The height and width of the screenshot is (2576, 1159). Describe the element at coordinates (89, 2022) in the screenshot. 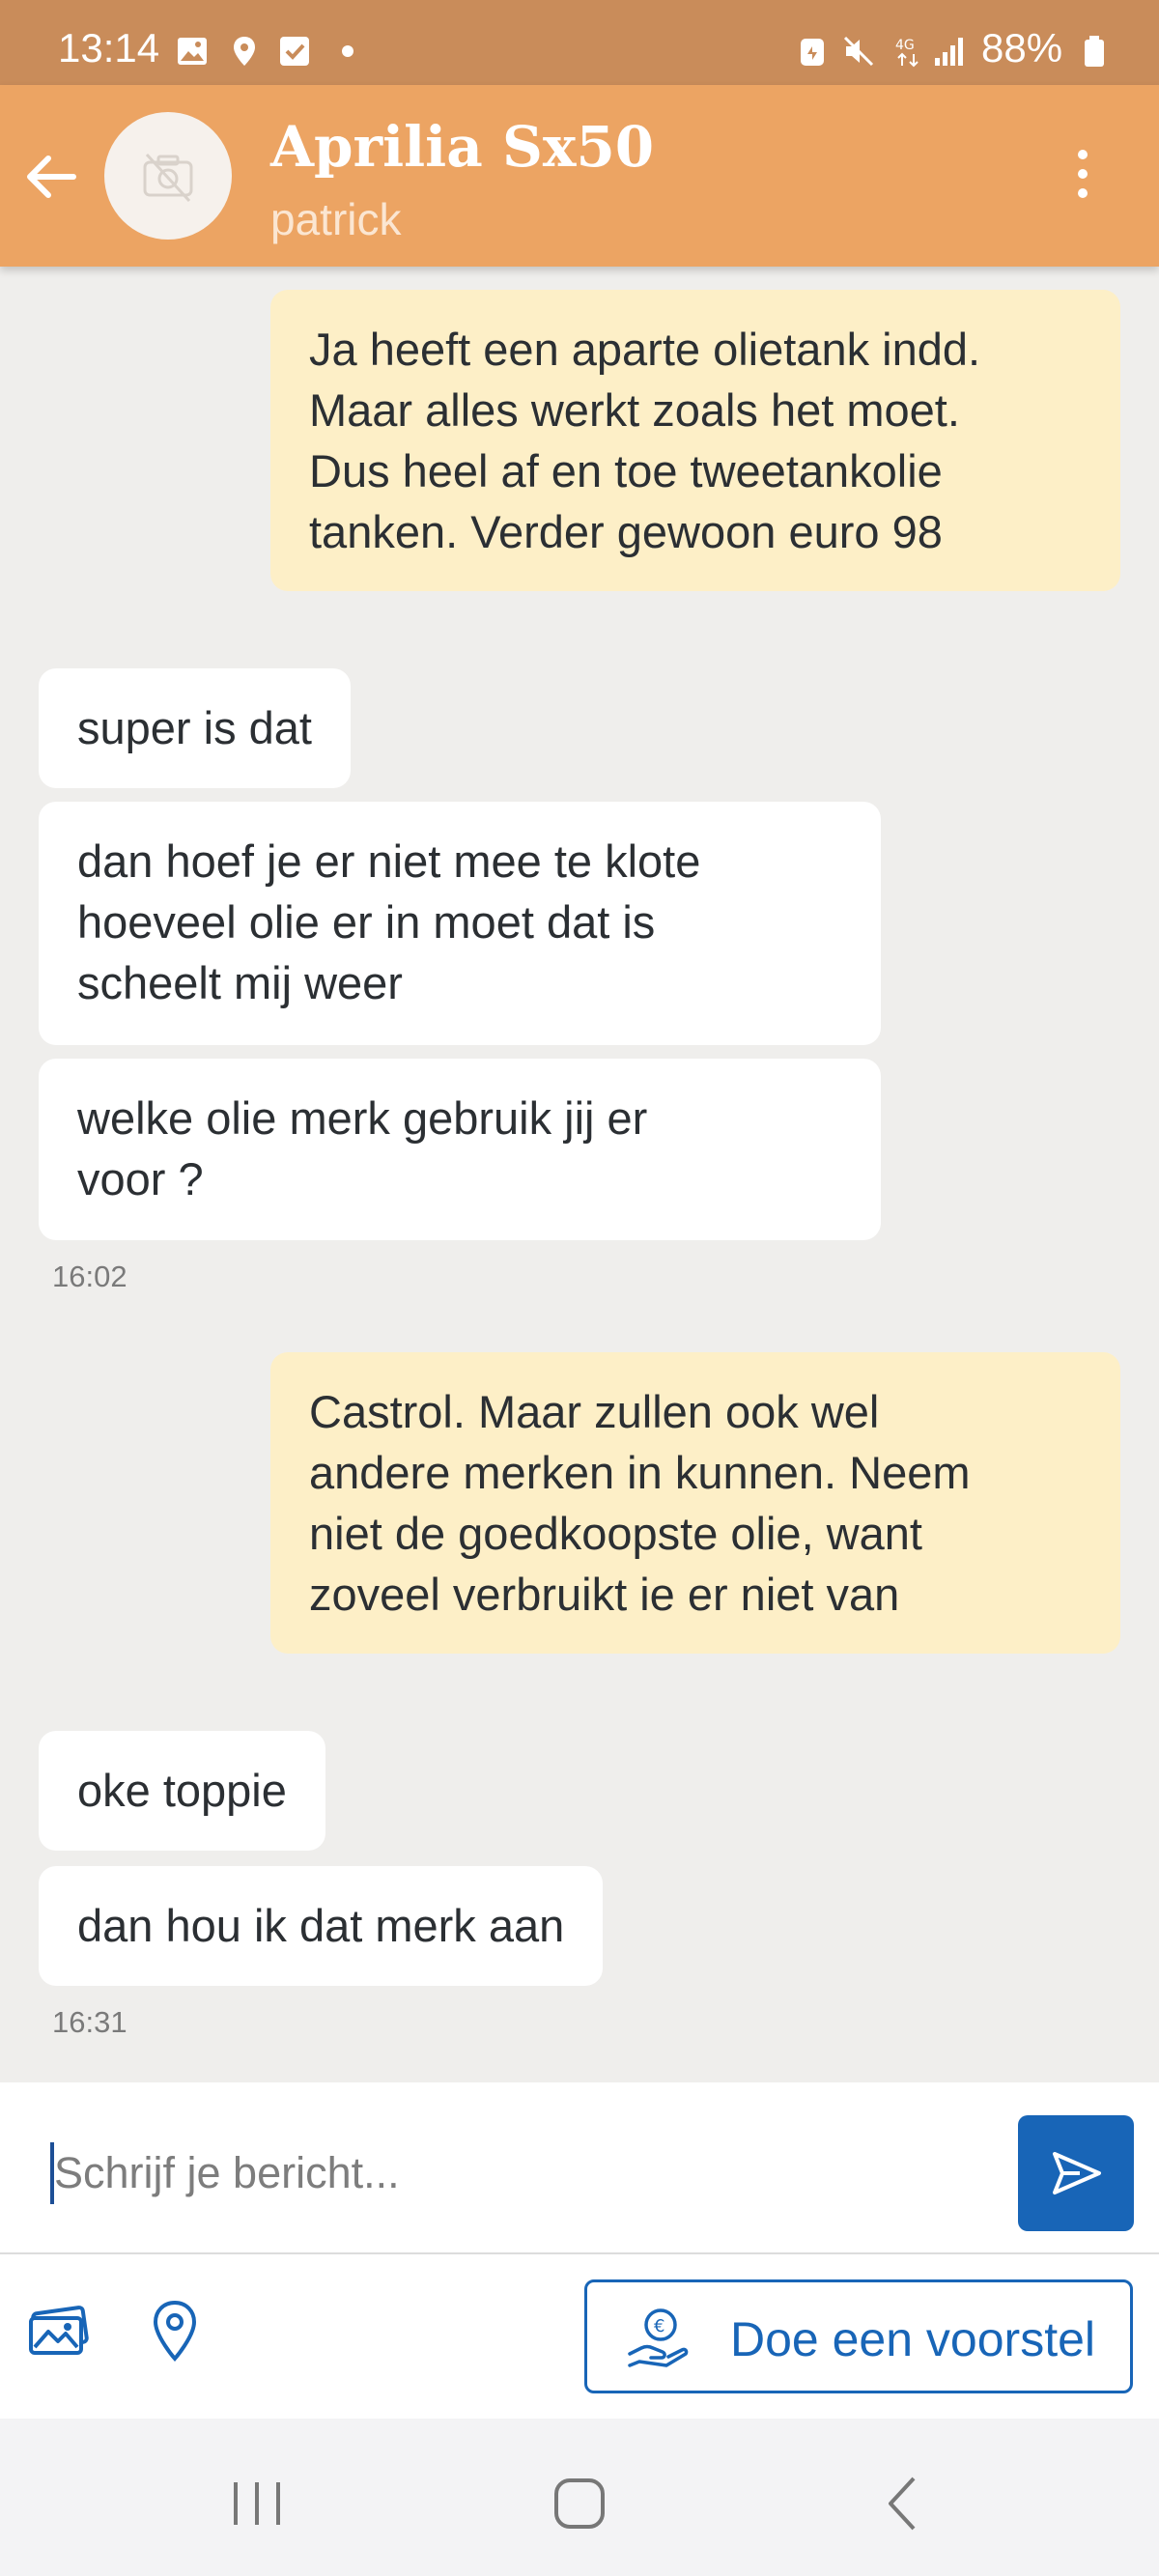

I see `message-timestamp: 16:31` at that location.